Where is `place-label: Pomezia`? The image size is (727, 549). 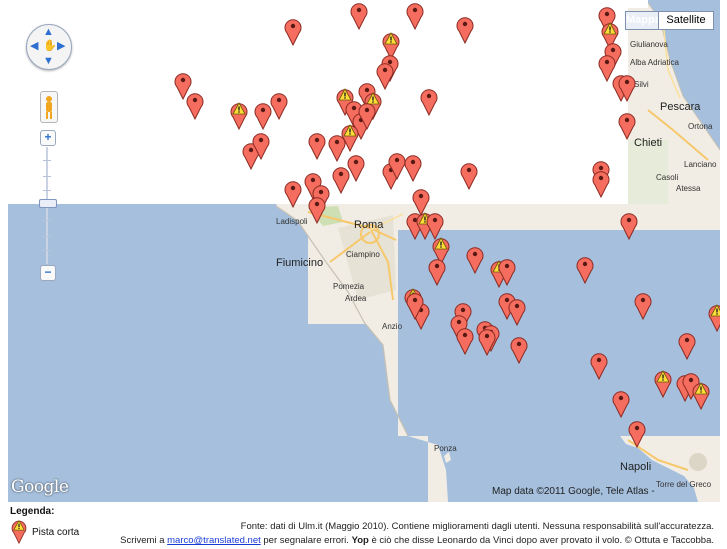
place-label: Pomezia is located at coordinates (349, 286).